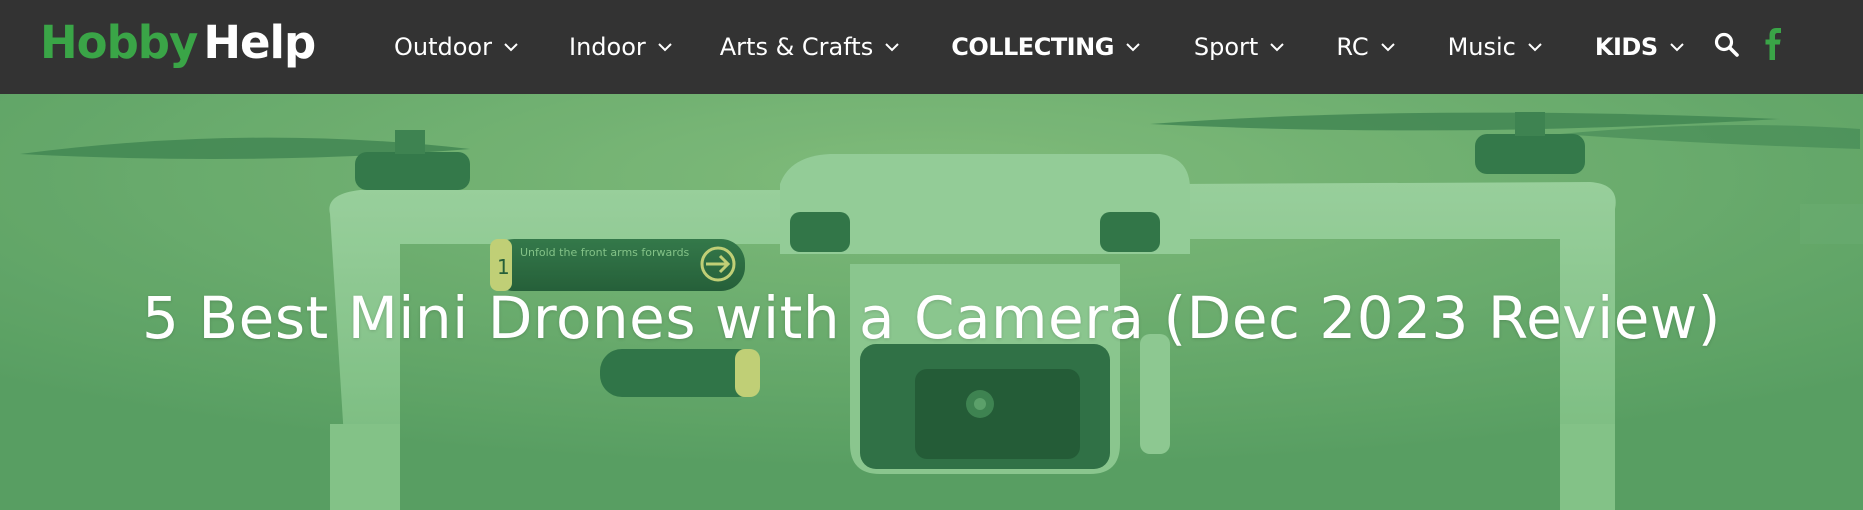 The image size is (1863, 510). I want to click on nav-item-label: Outdoor, so click(443, 47).